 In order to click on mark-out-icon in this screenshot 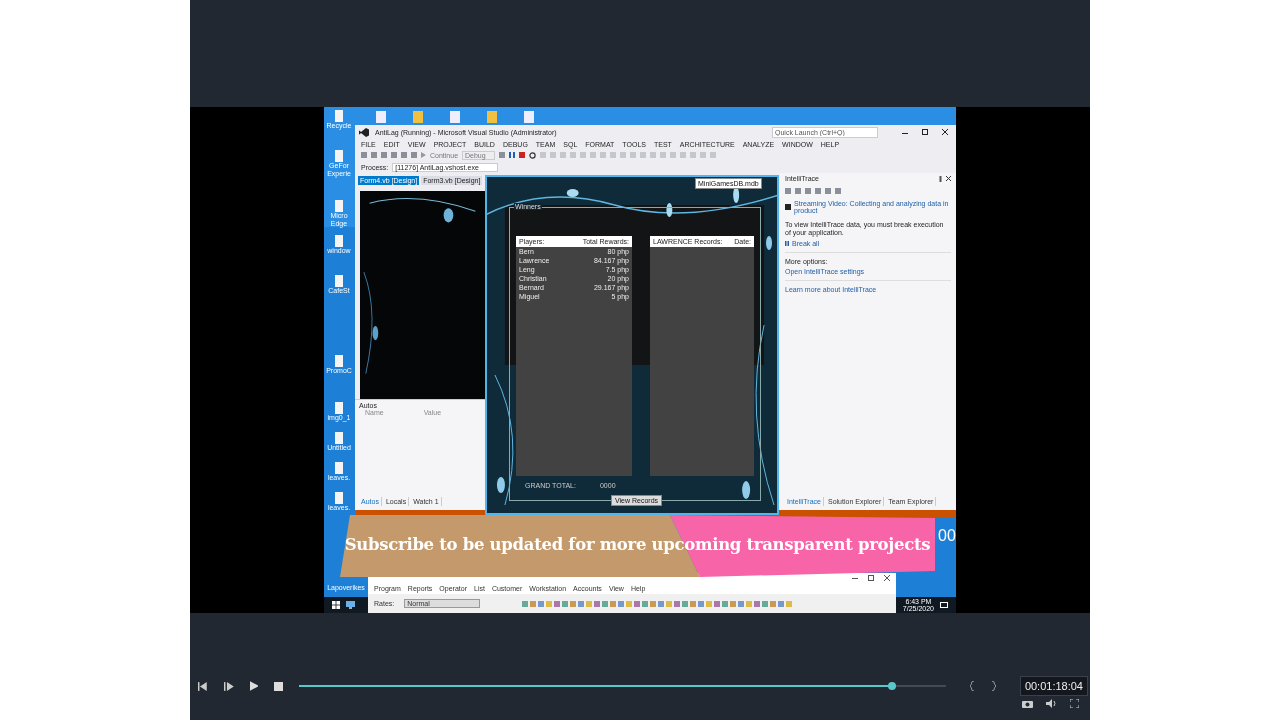, I will do `click(993, 686)`.